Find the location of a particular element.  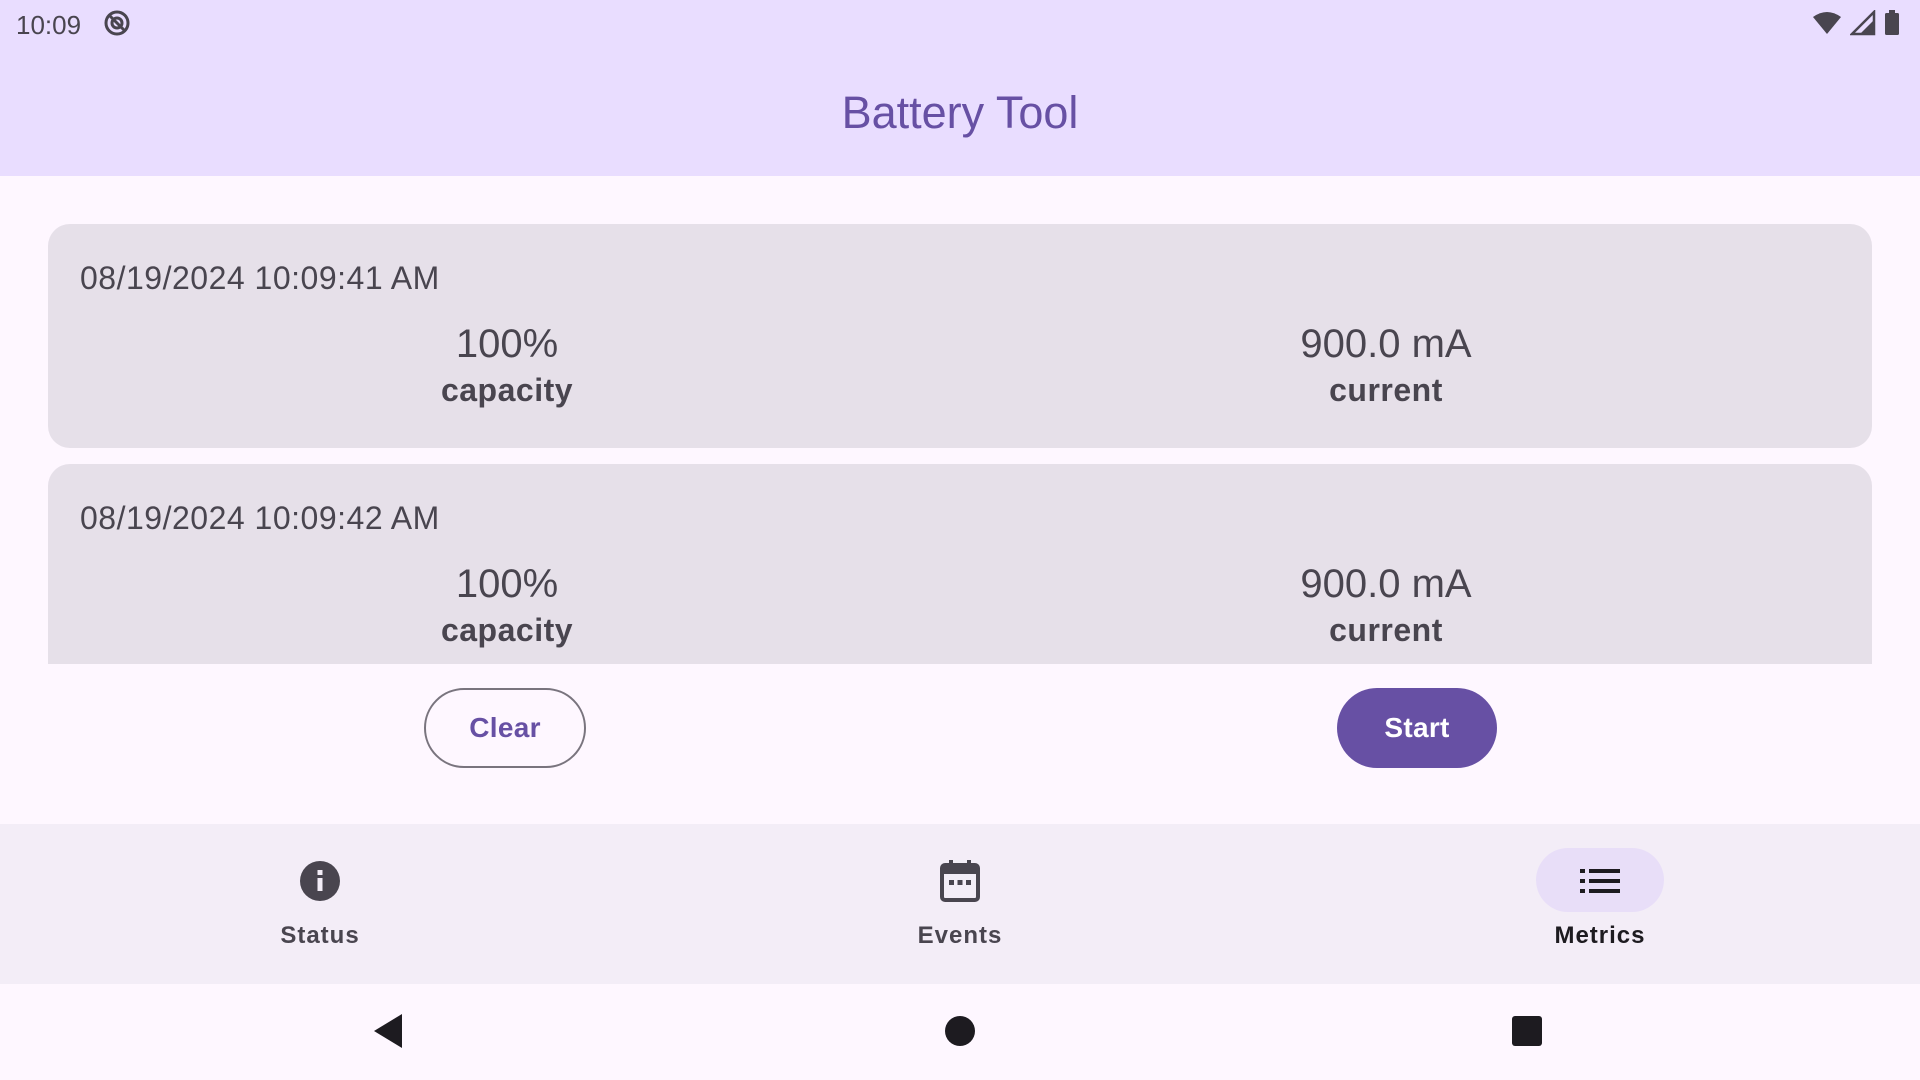

nav-item-metrics: Metrics is located at coordinates (1600, 904).